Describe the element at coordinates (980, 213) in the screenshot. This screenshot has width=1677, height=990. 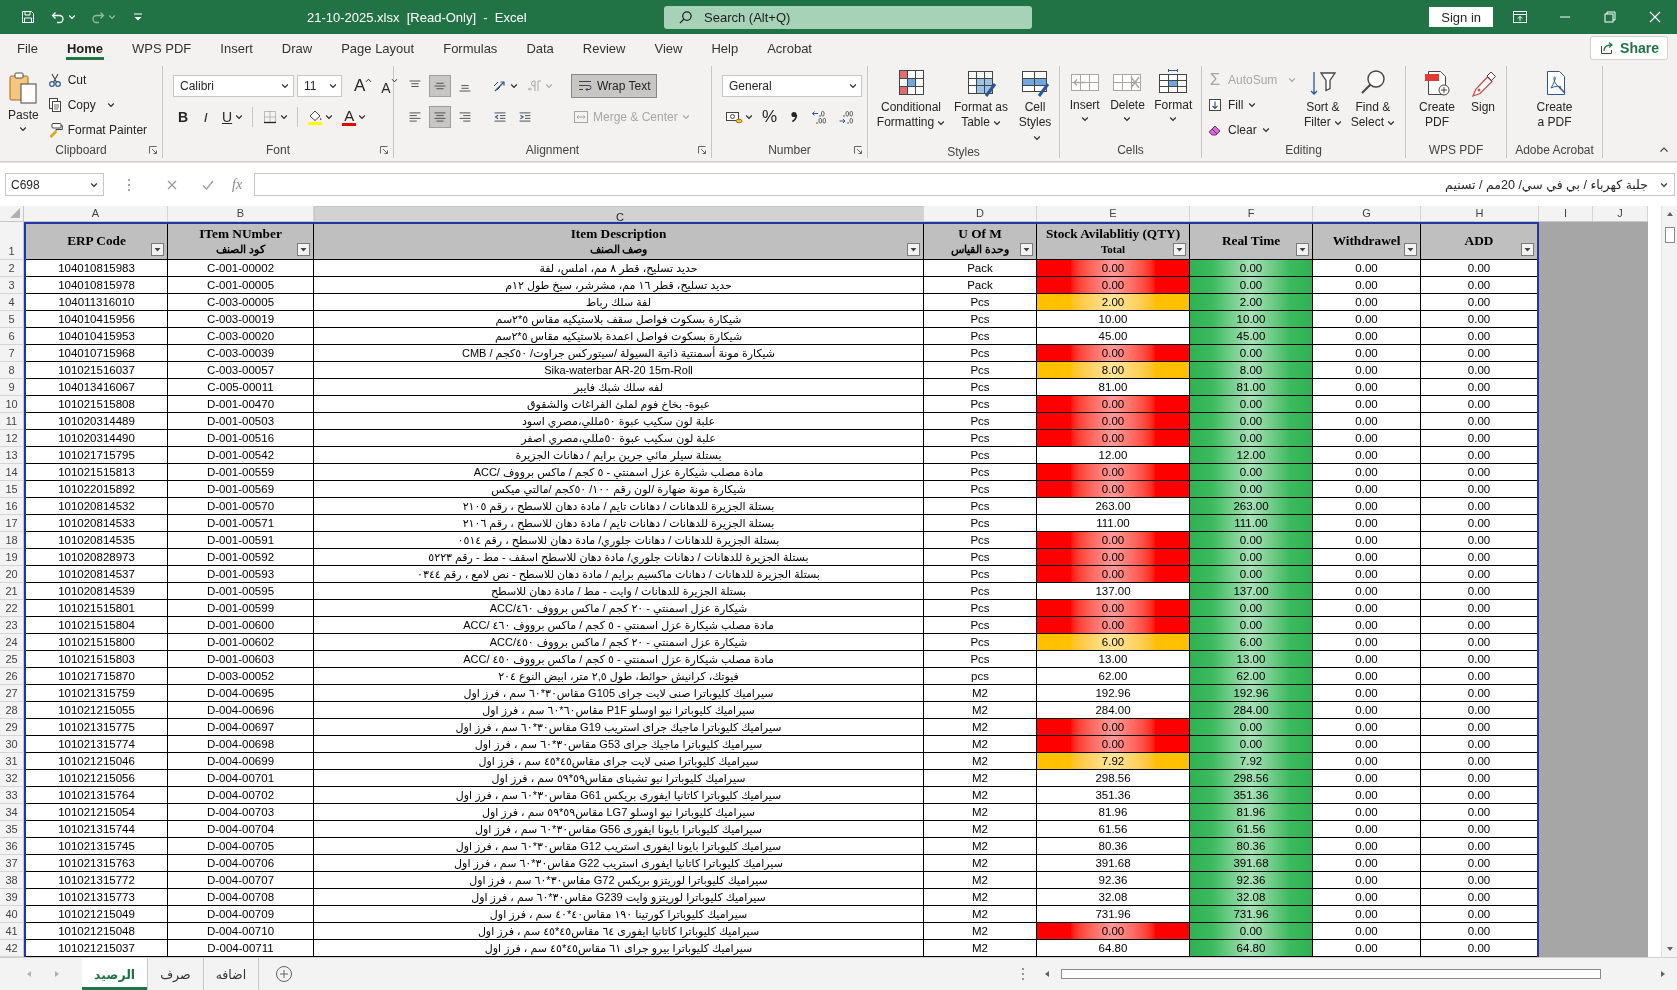
I see `column-header: D` at that location.